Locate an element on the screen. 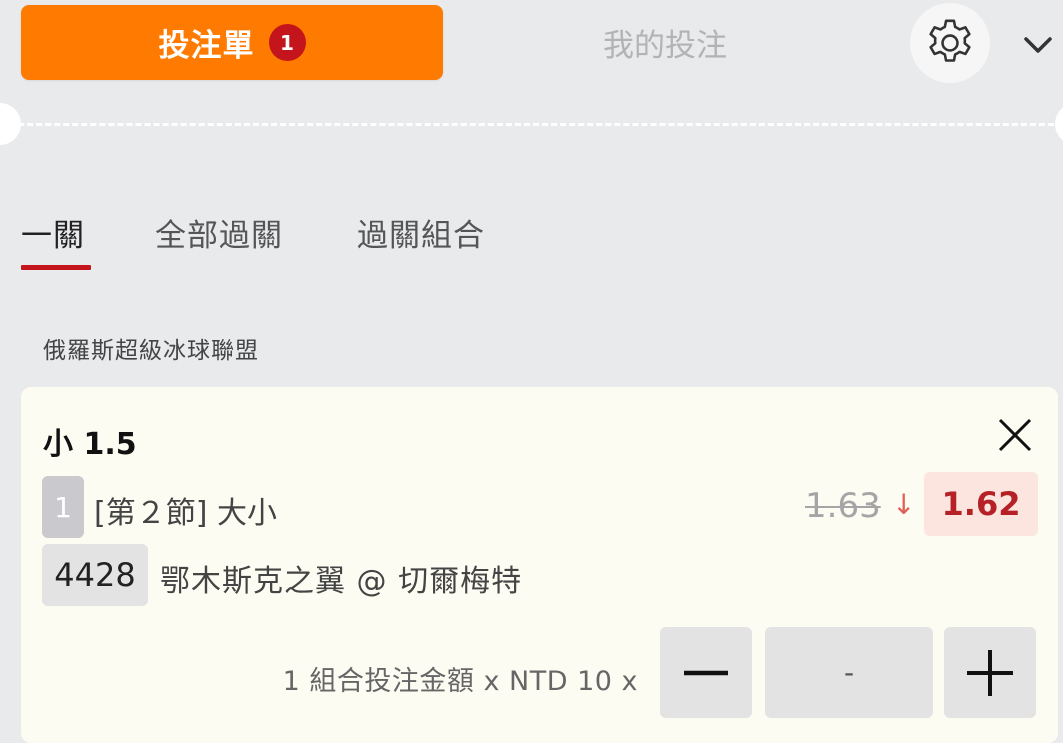 Image resolution: width=1063 pixels, height=743 pixels. minus-icon is located at coordinates (706, 672).